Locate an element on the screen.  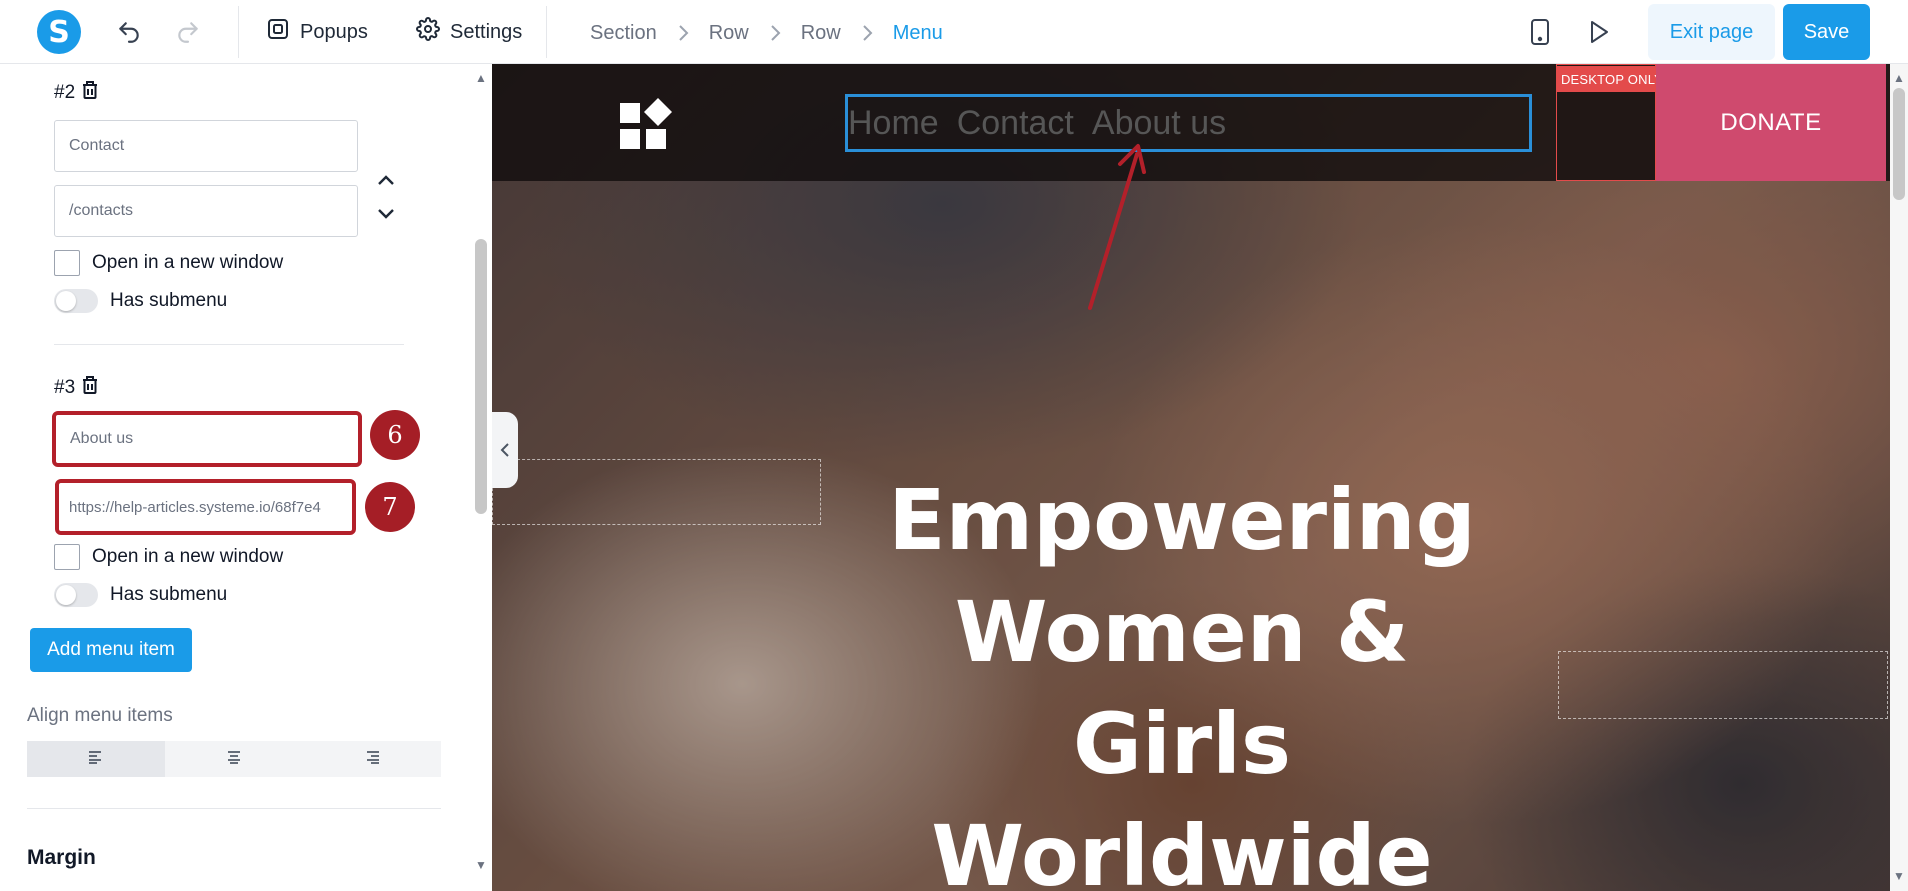
menu-item-2-header: #2 is located at coordinates (76, 93).